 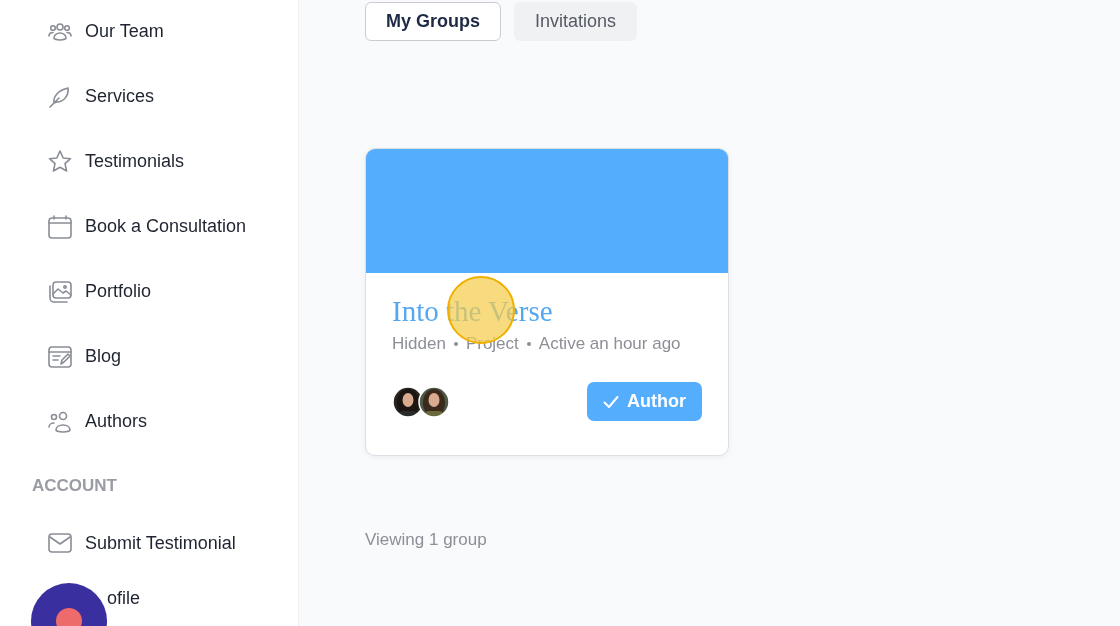 I want to click on images-icon, so click(x=60, y=291).